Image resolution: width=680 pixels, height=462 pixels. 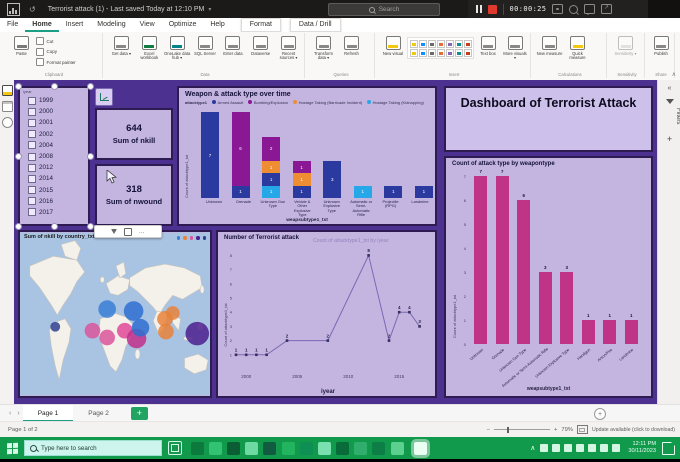 What do you see at coordinates (502, 256) in the screenshot?
I see `bar: 7` at bounding box center [502, 256].